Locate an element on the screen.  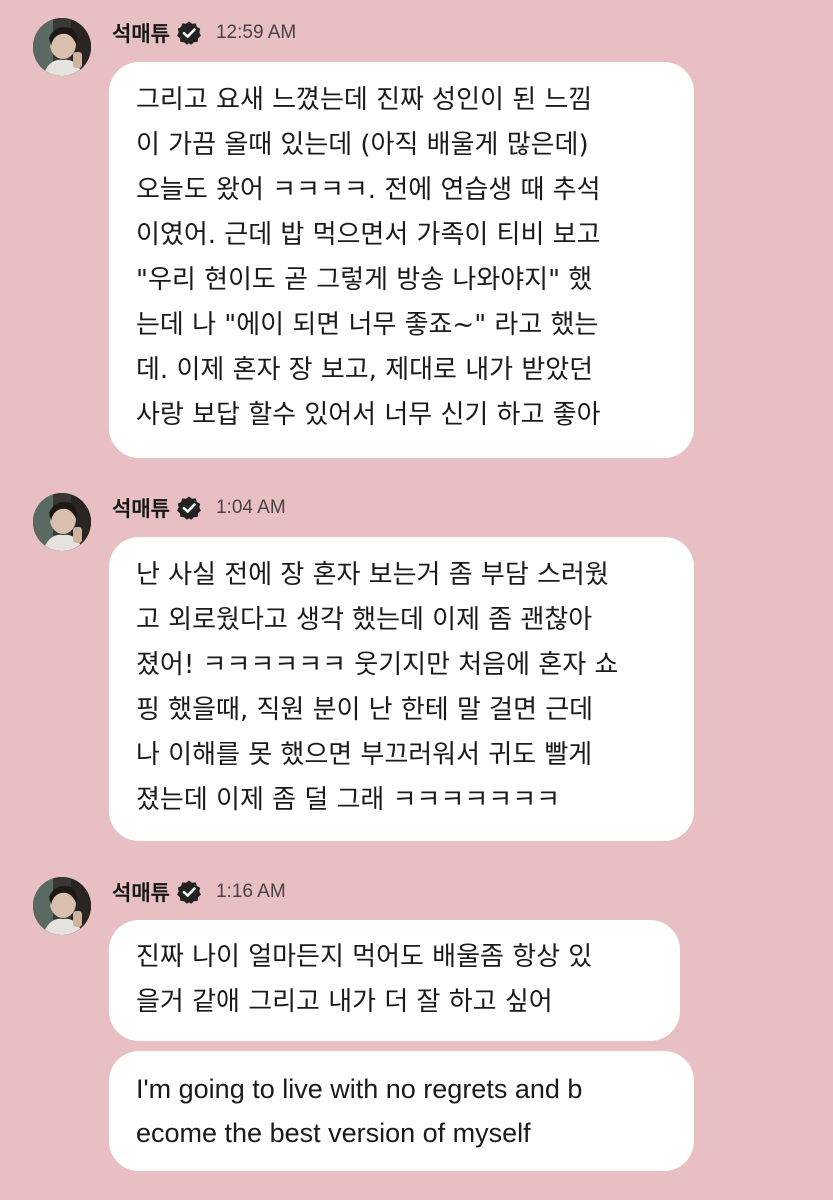
message-header: 석매튜 1:04 AM is located at coordinates (199, 508).